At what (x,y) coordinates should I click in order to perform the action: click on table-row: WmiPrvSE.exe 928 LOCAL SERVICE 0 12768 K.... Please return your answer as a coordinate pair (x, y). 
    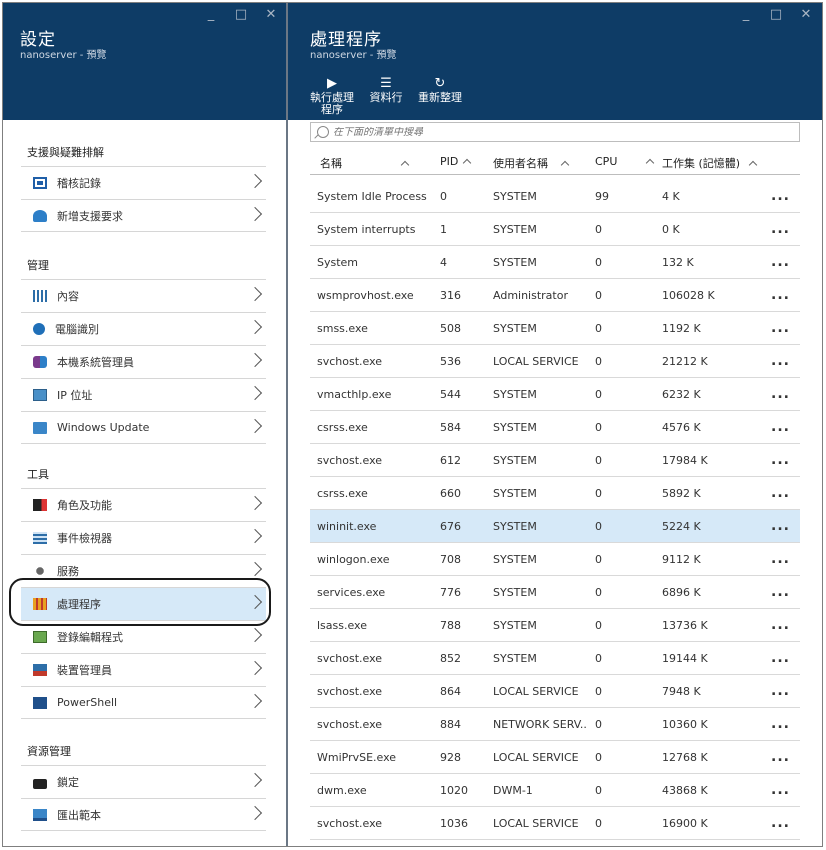
    Looking at the image, I should click on (555, 757).